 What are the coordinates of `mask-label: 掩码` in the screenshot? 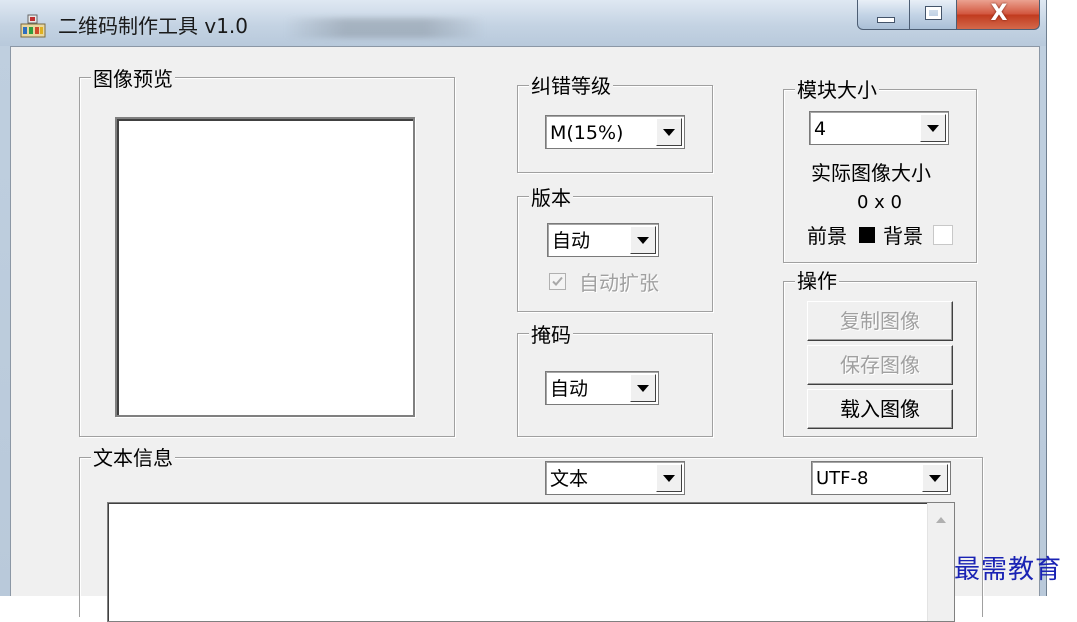 It's located at (551, 335).